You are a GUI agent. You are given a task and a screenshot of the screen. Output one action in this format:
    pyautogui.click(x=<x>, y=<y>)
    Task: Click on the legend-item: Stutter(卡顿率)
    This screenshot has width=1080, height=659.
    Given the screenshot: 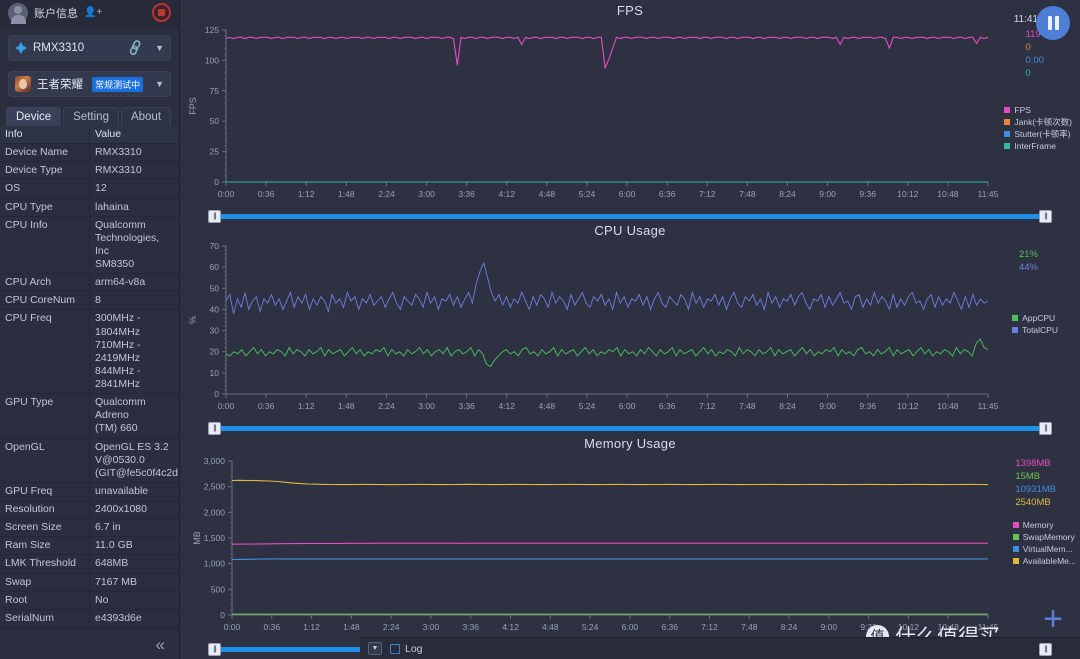 What is the action you would take?
    pyautogui.click(x=1038, y=134)
    